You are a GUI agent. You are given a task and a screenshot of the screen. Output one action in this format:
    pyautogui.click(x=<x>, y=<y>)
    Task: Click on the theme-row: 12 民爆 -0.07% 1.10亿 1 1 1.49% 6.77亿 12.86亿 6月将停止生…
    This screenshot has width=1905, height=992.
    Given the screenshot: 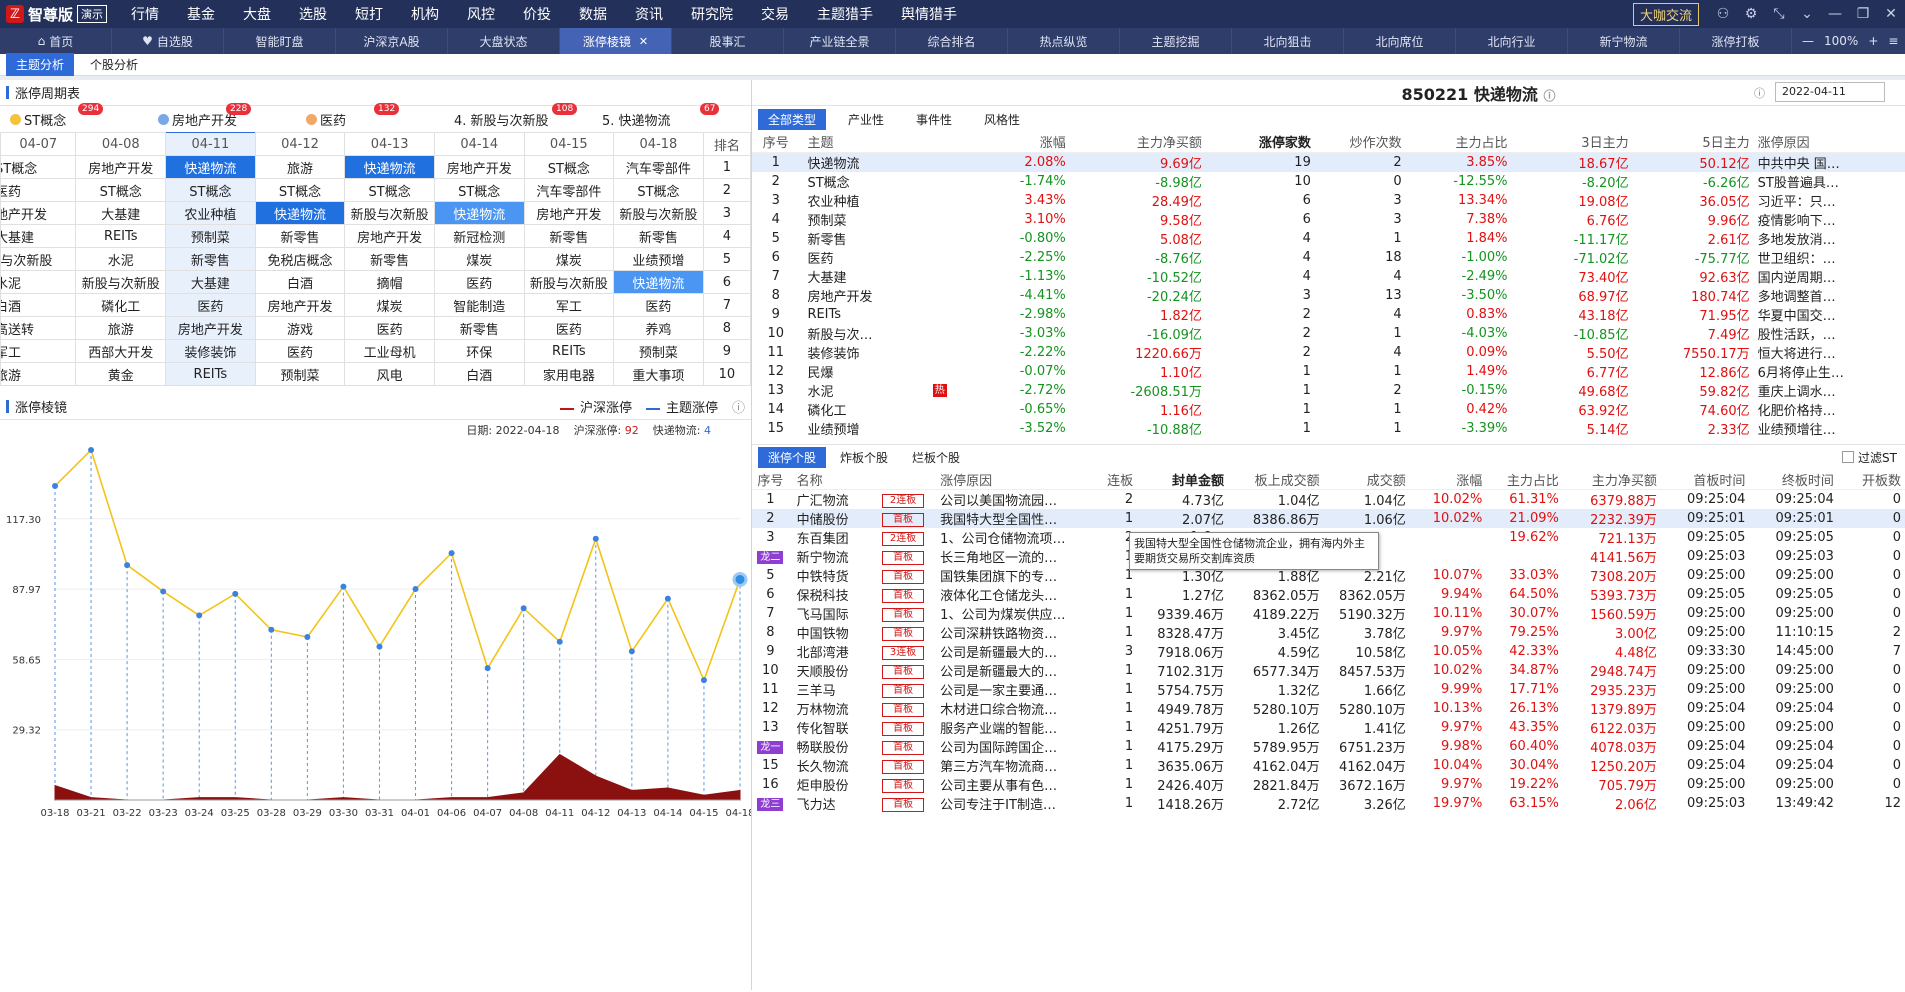 What is the action you would take?
    pyautogui.click(x=1328, y=371)
    